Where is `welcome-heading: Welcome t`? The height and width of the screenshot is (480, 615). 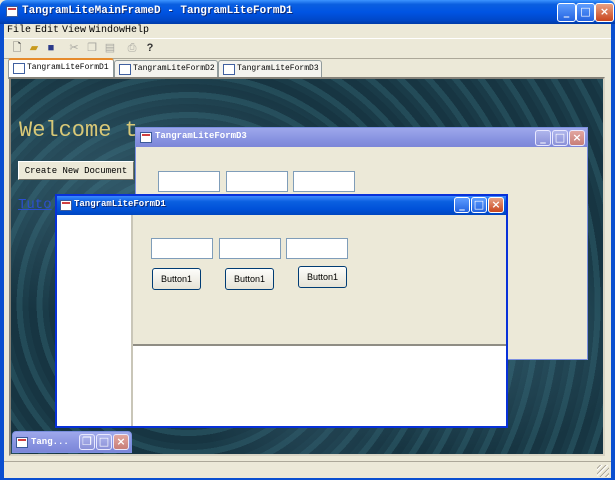 welcome-heading: Welcome t is located at coordinates (78, 130).